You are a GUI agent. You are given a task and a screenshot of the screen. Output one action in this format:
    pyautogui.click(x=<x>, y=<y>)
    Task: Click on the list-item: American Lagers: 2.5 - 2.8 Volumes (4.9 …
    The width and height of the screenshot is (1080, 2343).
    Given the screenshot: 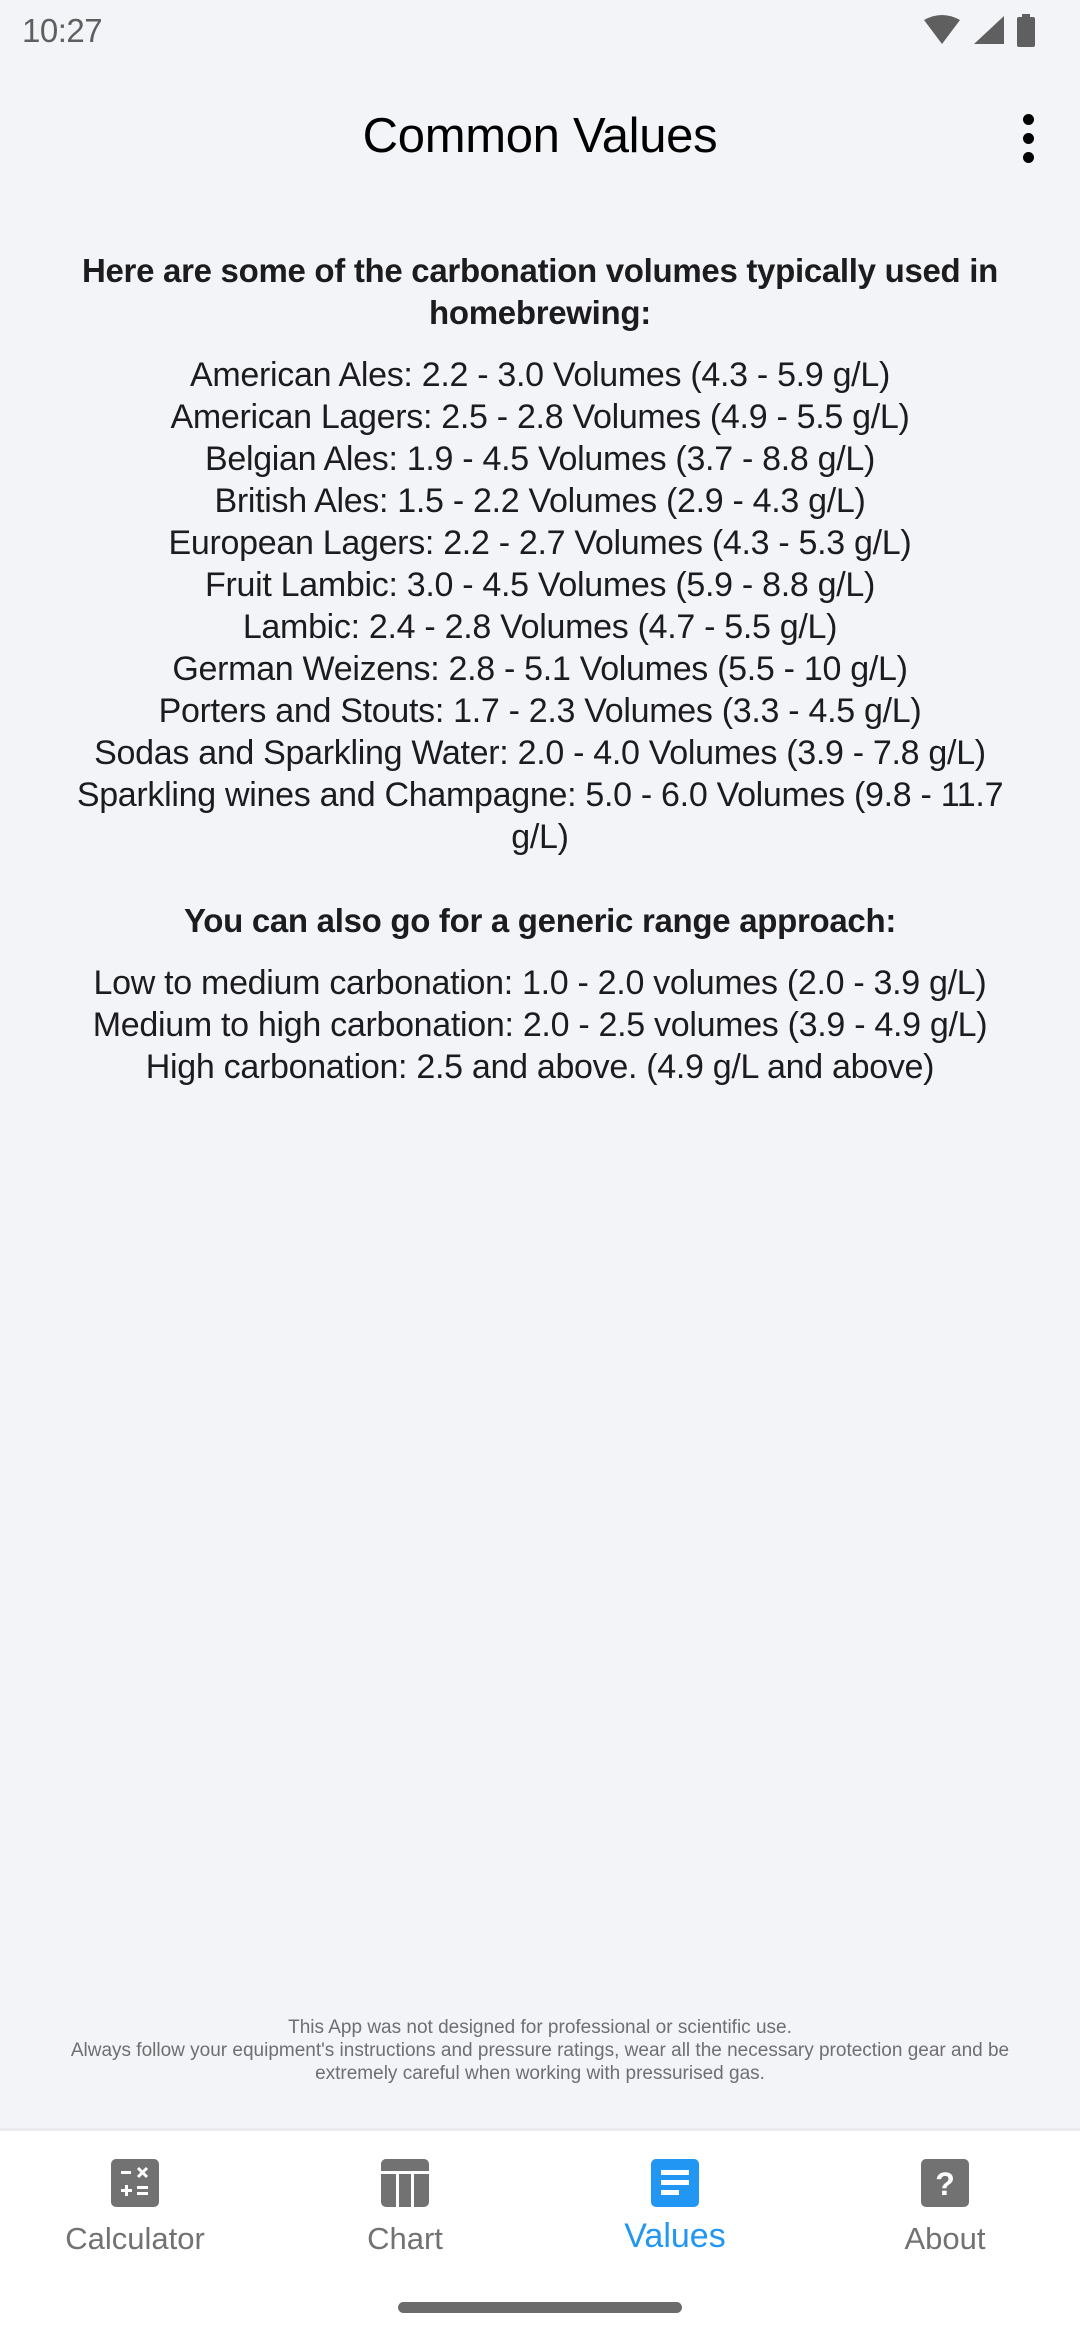 What is the action you would take?
    pyautogui.click(x=540, y=417)
    